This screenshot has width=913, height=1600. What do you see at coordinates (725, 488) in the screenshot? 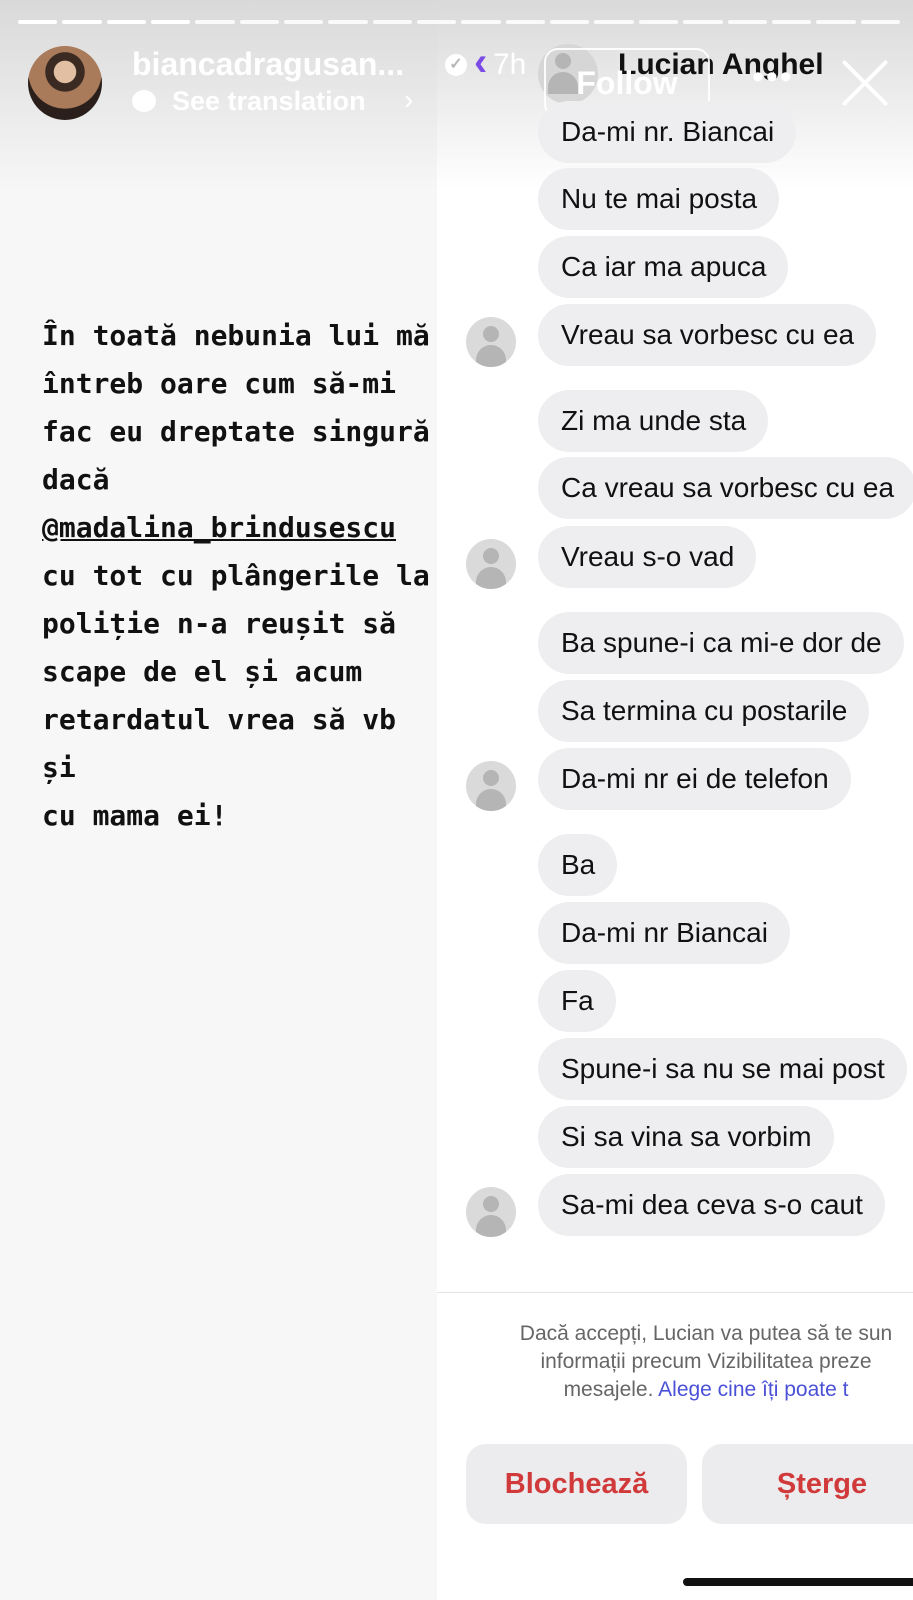
I see `message-bubble: Ca vreau sa vorbesc cu ea` at bounding box center [725, 488].